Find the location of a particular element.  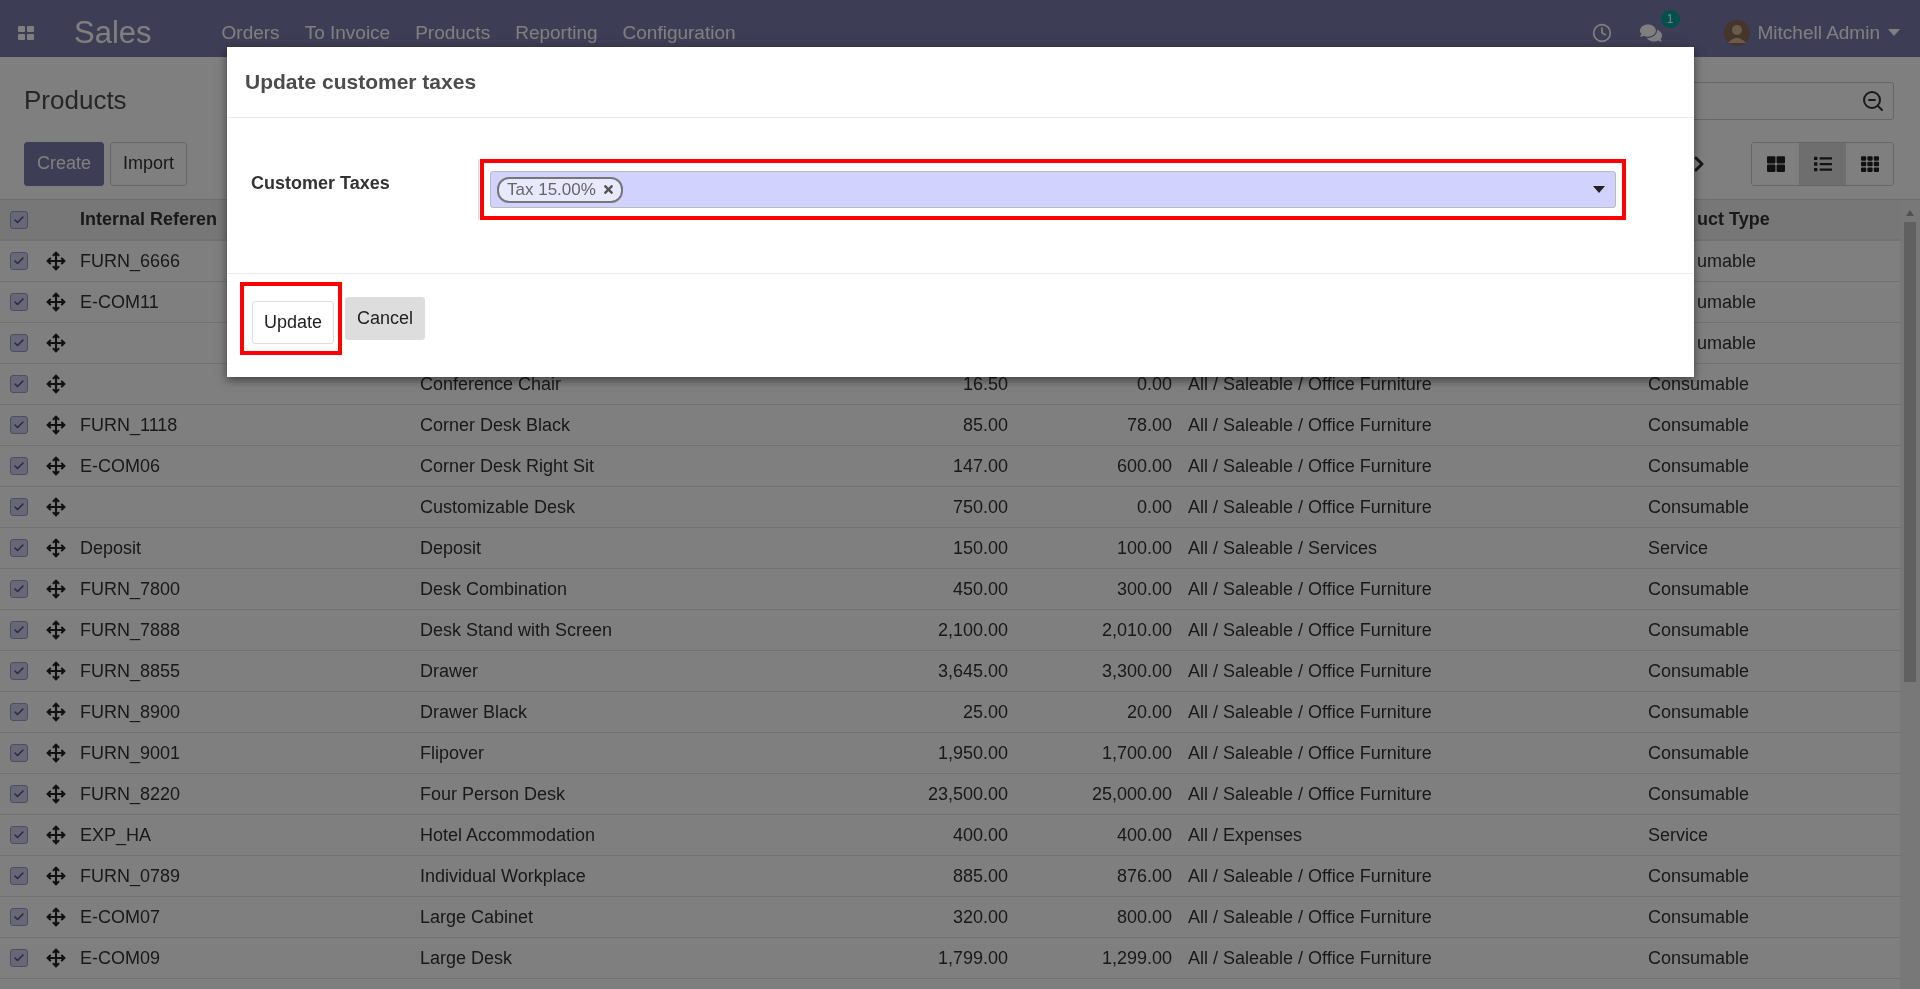

reference-cell-text: FURN_7888 is located at coordinates (130, 630).